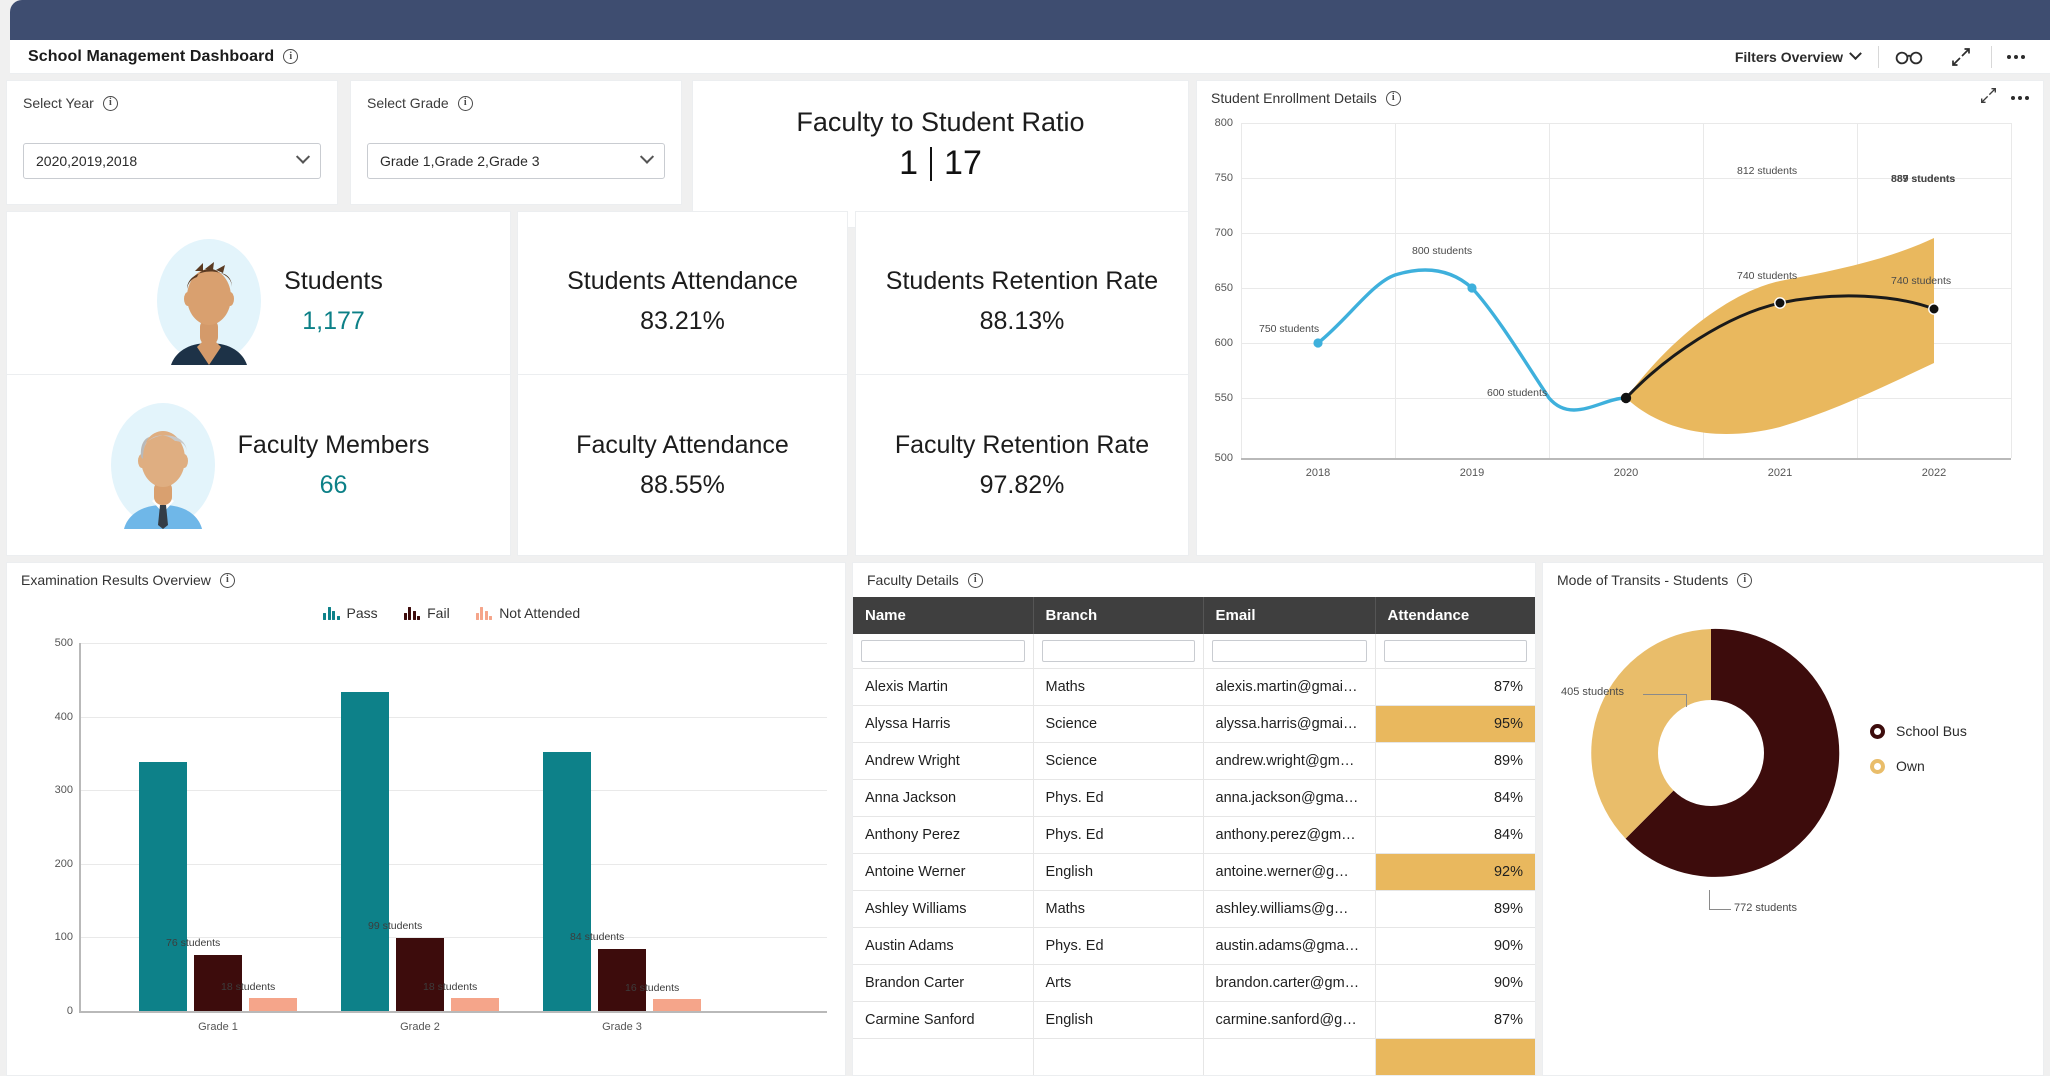  What do you see at coordinates (163, 465) in the screenshot?
I see `faculty-avatar` at bounding box center [163, 465].